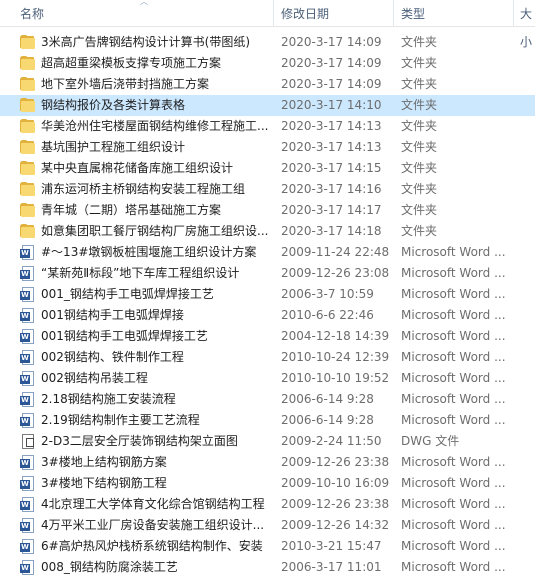  Describe the element at coordinates (527, 24) in the screenshot. I see `column-header-size: 大小` at that location.